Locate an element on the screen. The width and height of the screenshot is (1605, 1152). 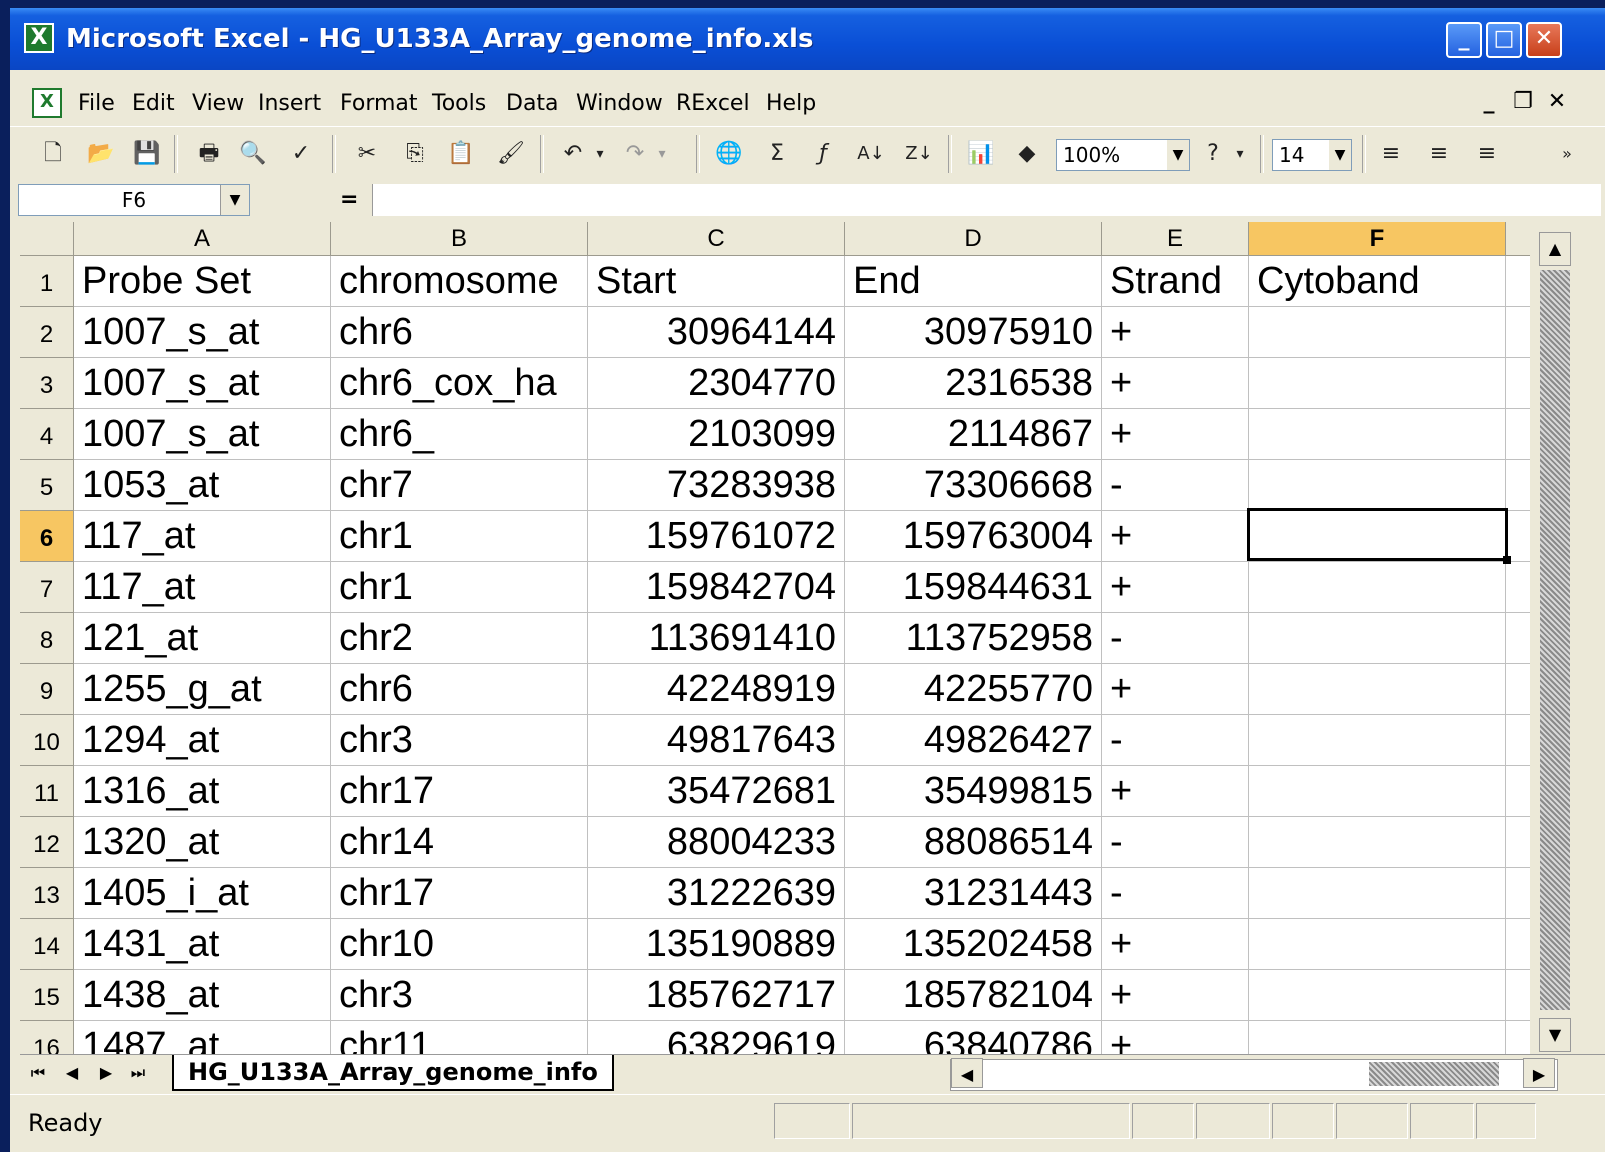
column-header-f: F is located at coordinates (1377, 239).